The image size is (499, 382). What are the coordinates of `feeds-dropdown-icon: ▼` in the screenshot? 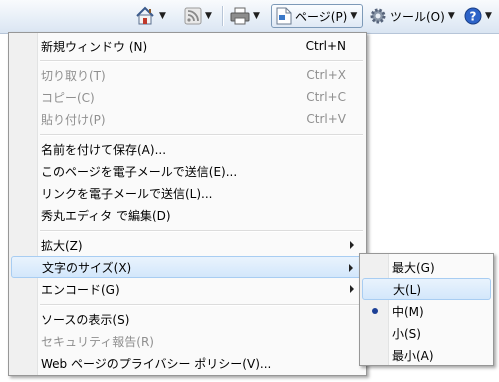 It's located at (208, 16).